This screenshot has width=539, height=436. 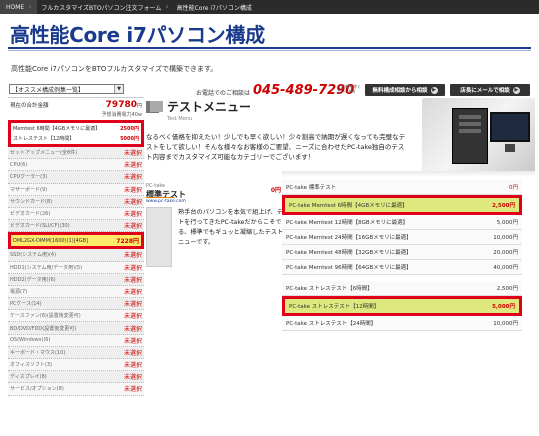 What do you see at coordinates (503, 206) in the screenshot?
I see `test-option-price: 2,500円` at bounding box center [503, 206].